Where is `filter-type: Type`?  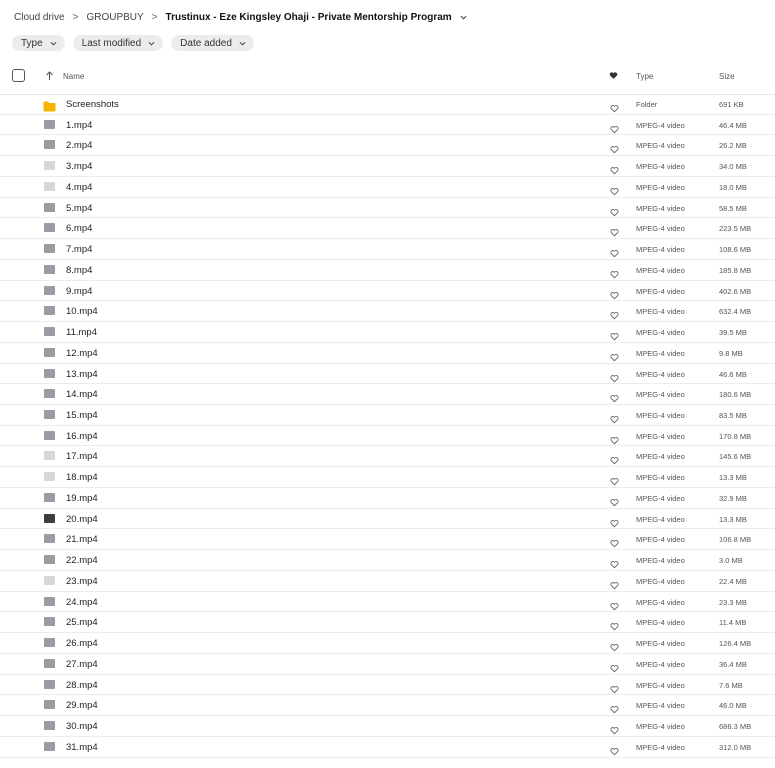
filter-type: Type is located at coordinates (38, 43).